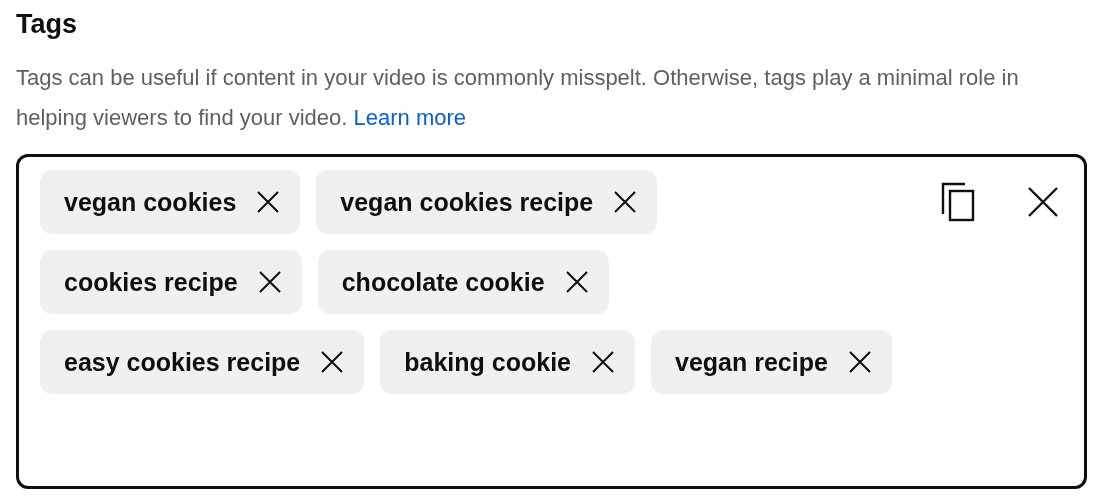 The height and width of the screenshot is (504, 1096). Describe the element at coordinates (518, 98) in the screenshot. I see `description-text: Tags can be useful if content in your video is commonly misspelt. Otherwise, tags play a minimal role in helping viewers to find your video. Learn more` at that location.